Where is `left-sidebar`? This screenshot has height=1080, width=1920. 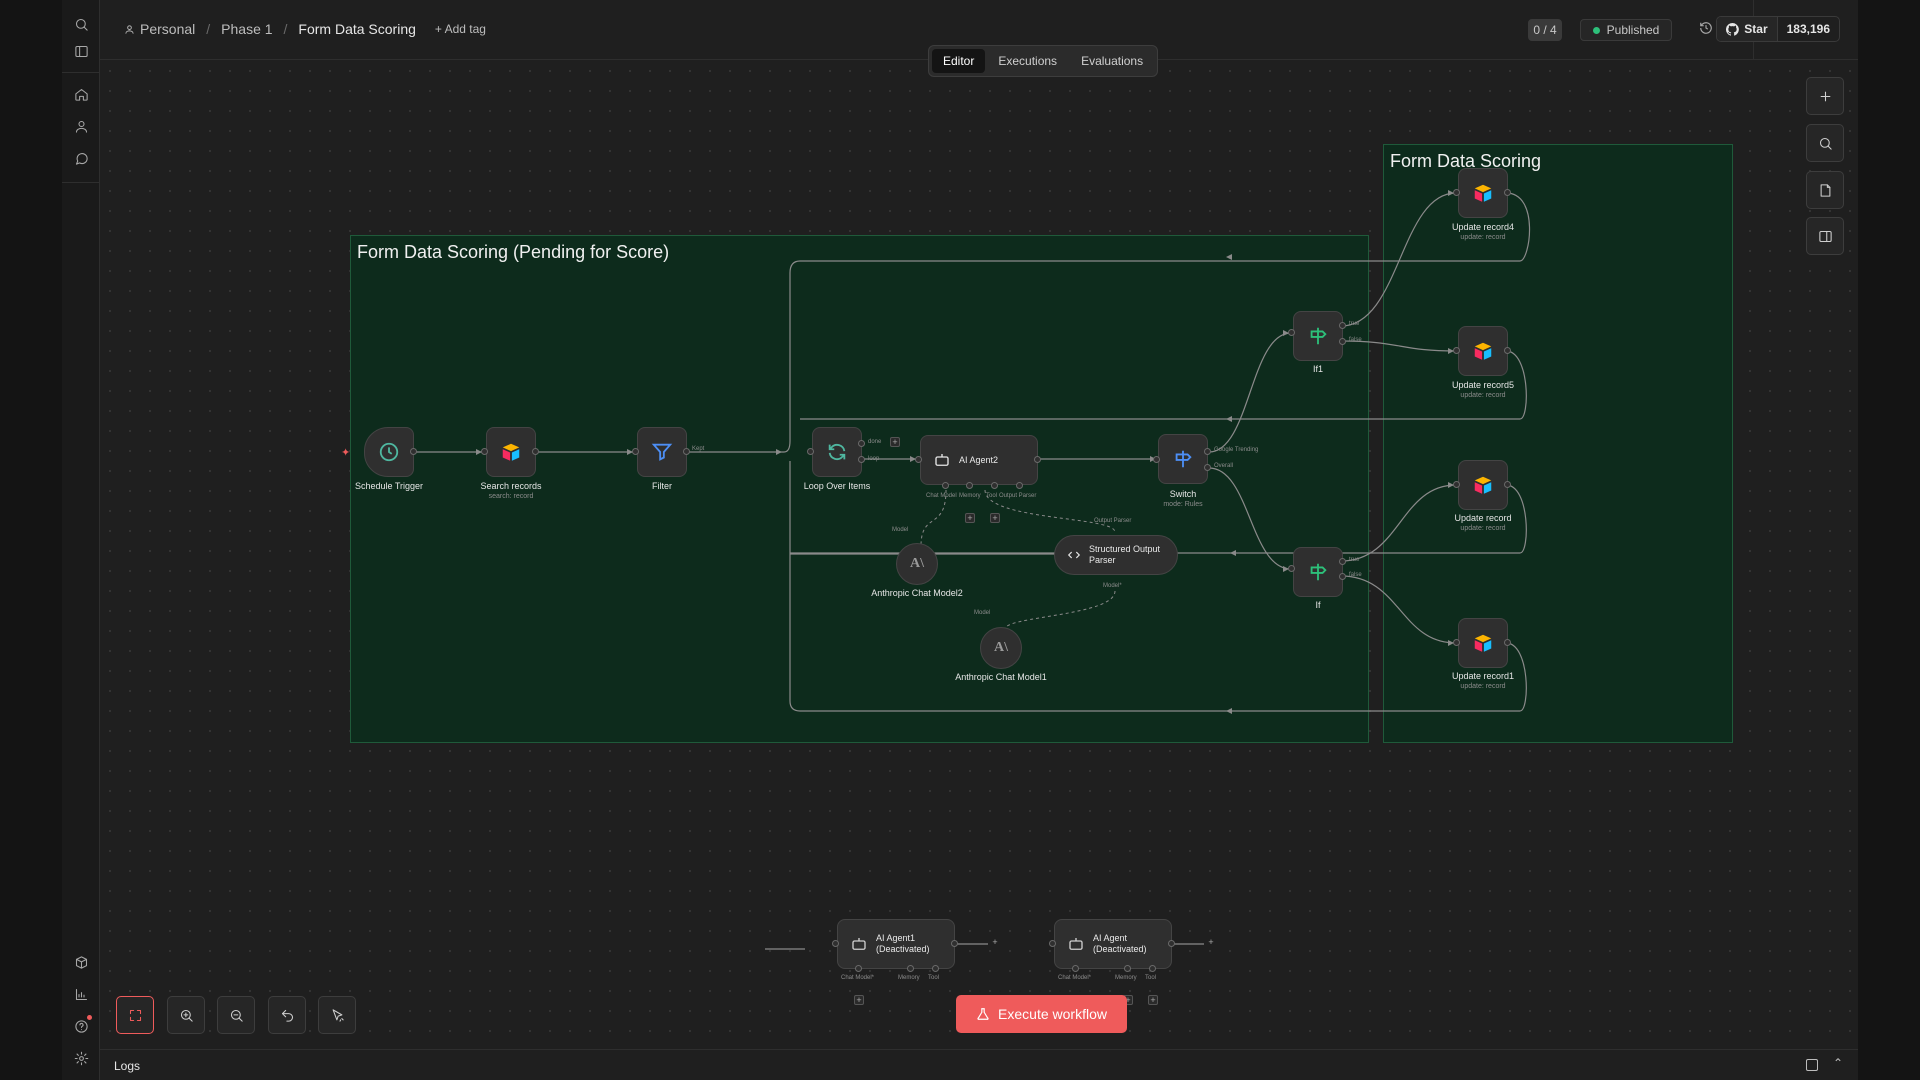
left-sidebar is located at coordinates (81, 540).